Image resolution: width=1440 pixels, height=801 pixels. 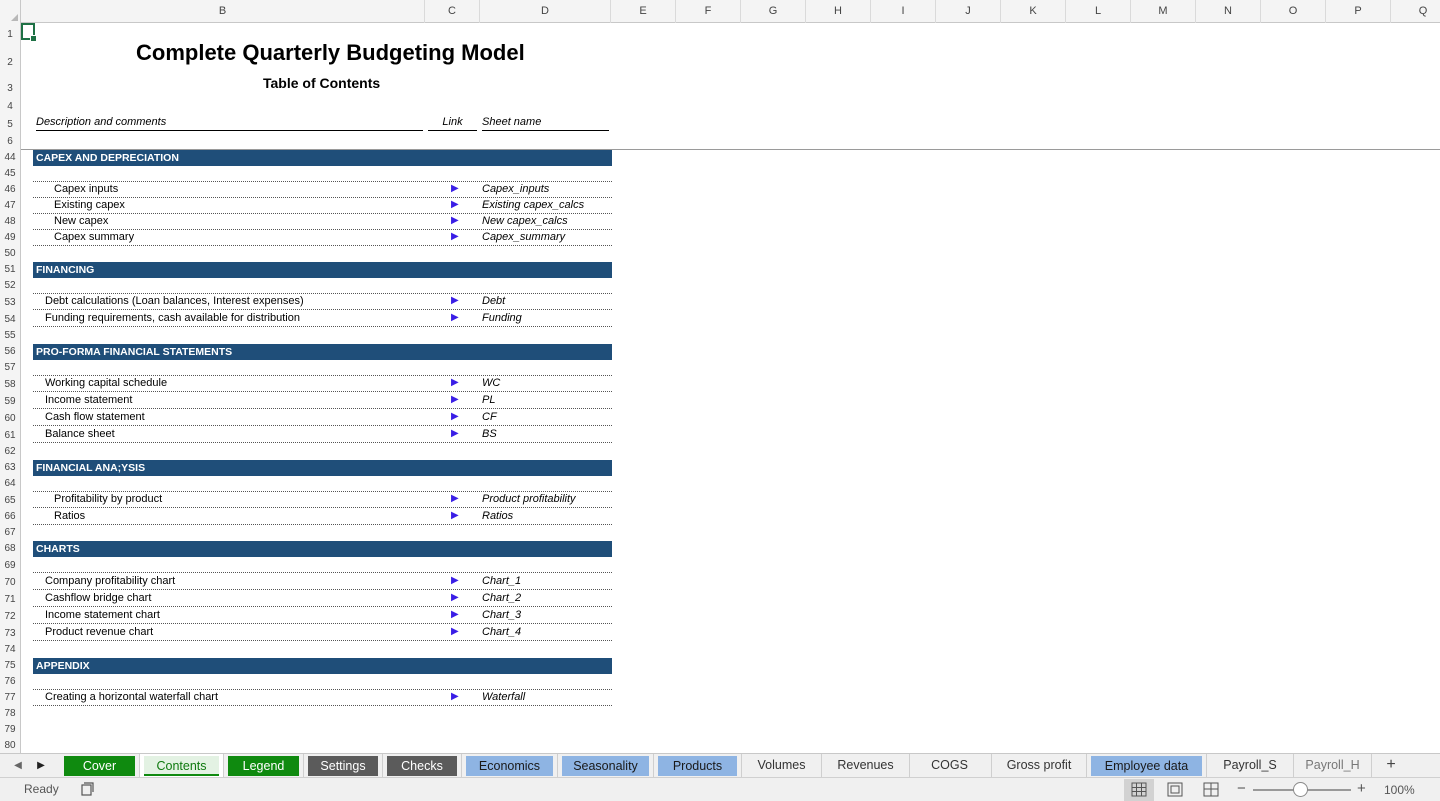 What do you see at coordinates (10, 500) in the screenshot?
I see `row-header: 65` at bounding box center [10, 500].